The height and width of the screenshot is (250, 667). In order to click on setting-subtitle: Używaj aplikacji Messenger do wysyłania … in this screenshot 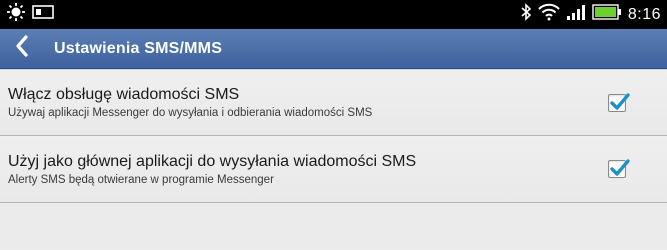, I will do `click(190, 113)`.